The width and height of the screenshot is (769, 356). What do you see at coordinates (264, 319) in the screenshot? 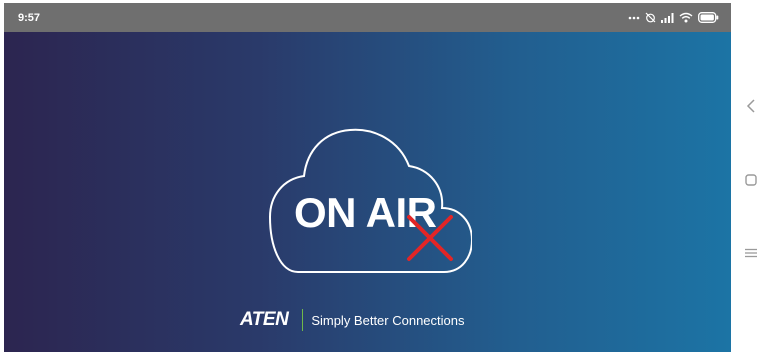
I see `aten-logo: ATEN` at bounding box center [264, 319].